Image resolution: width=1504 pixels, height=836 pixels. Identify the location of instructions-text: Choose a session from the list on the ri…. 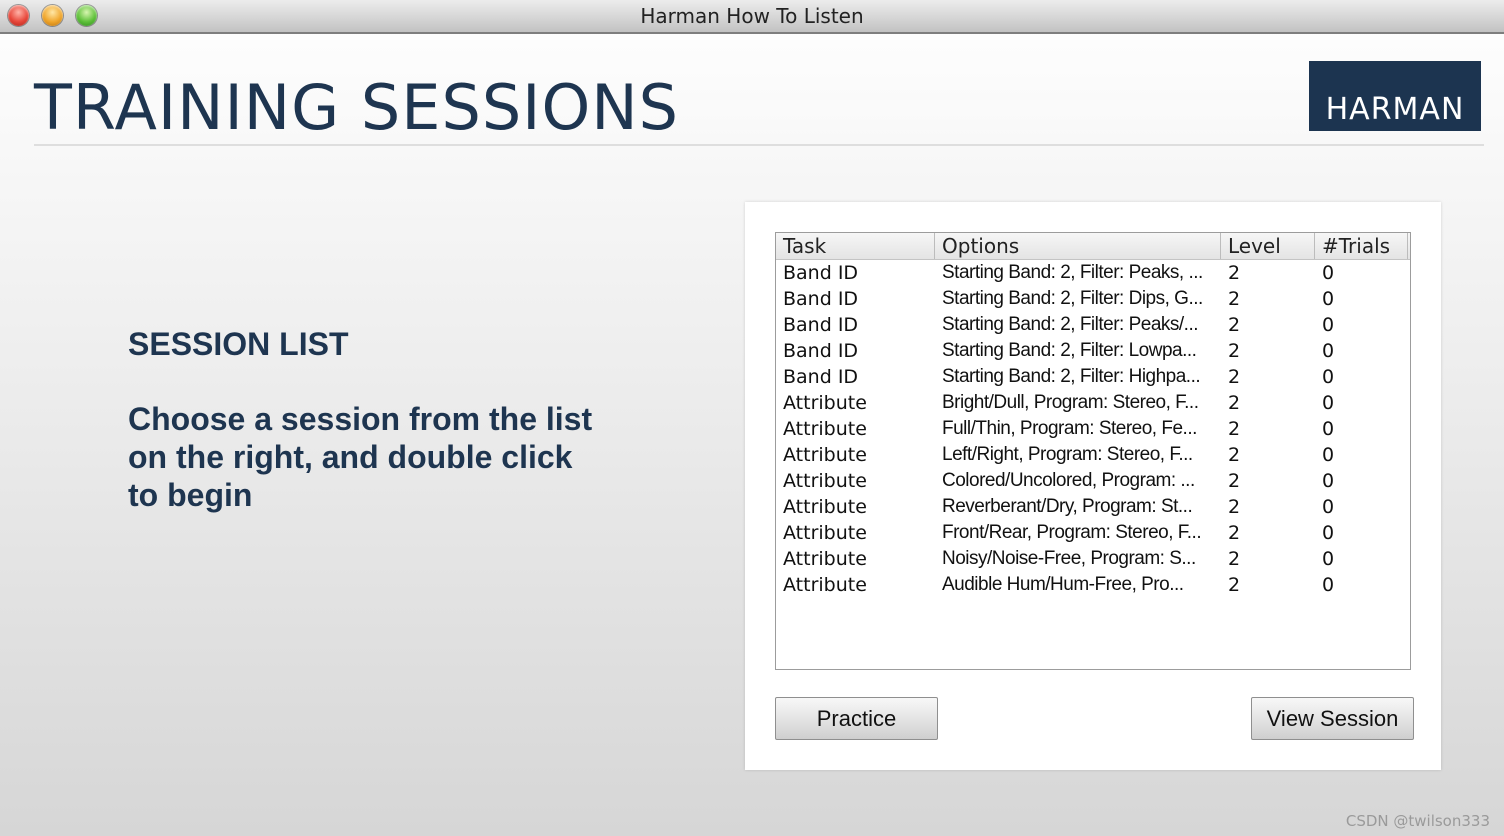
(360, 457).